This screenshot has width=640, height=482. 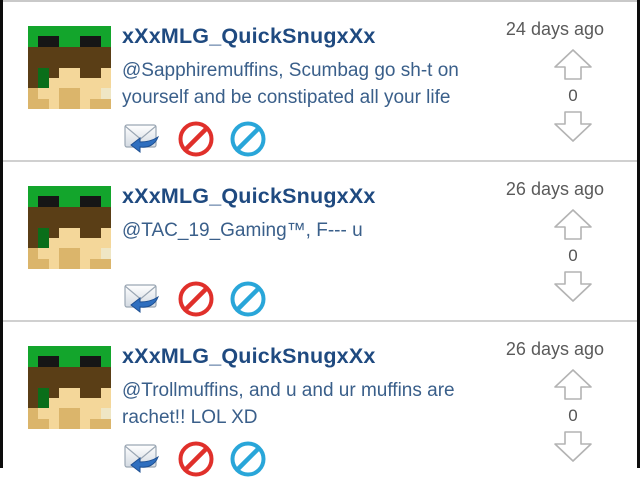 I want to click on left-edge, so click(x=1, y=234).